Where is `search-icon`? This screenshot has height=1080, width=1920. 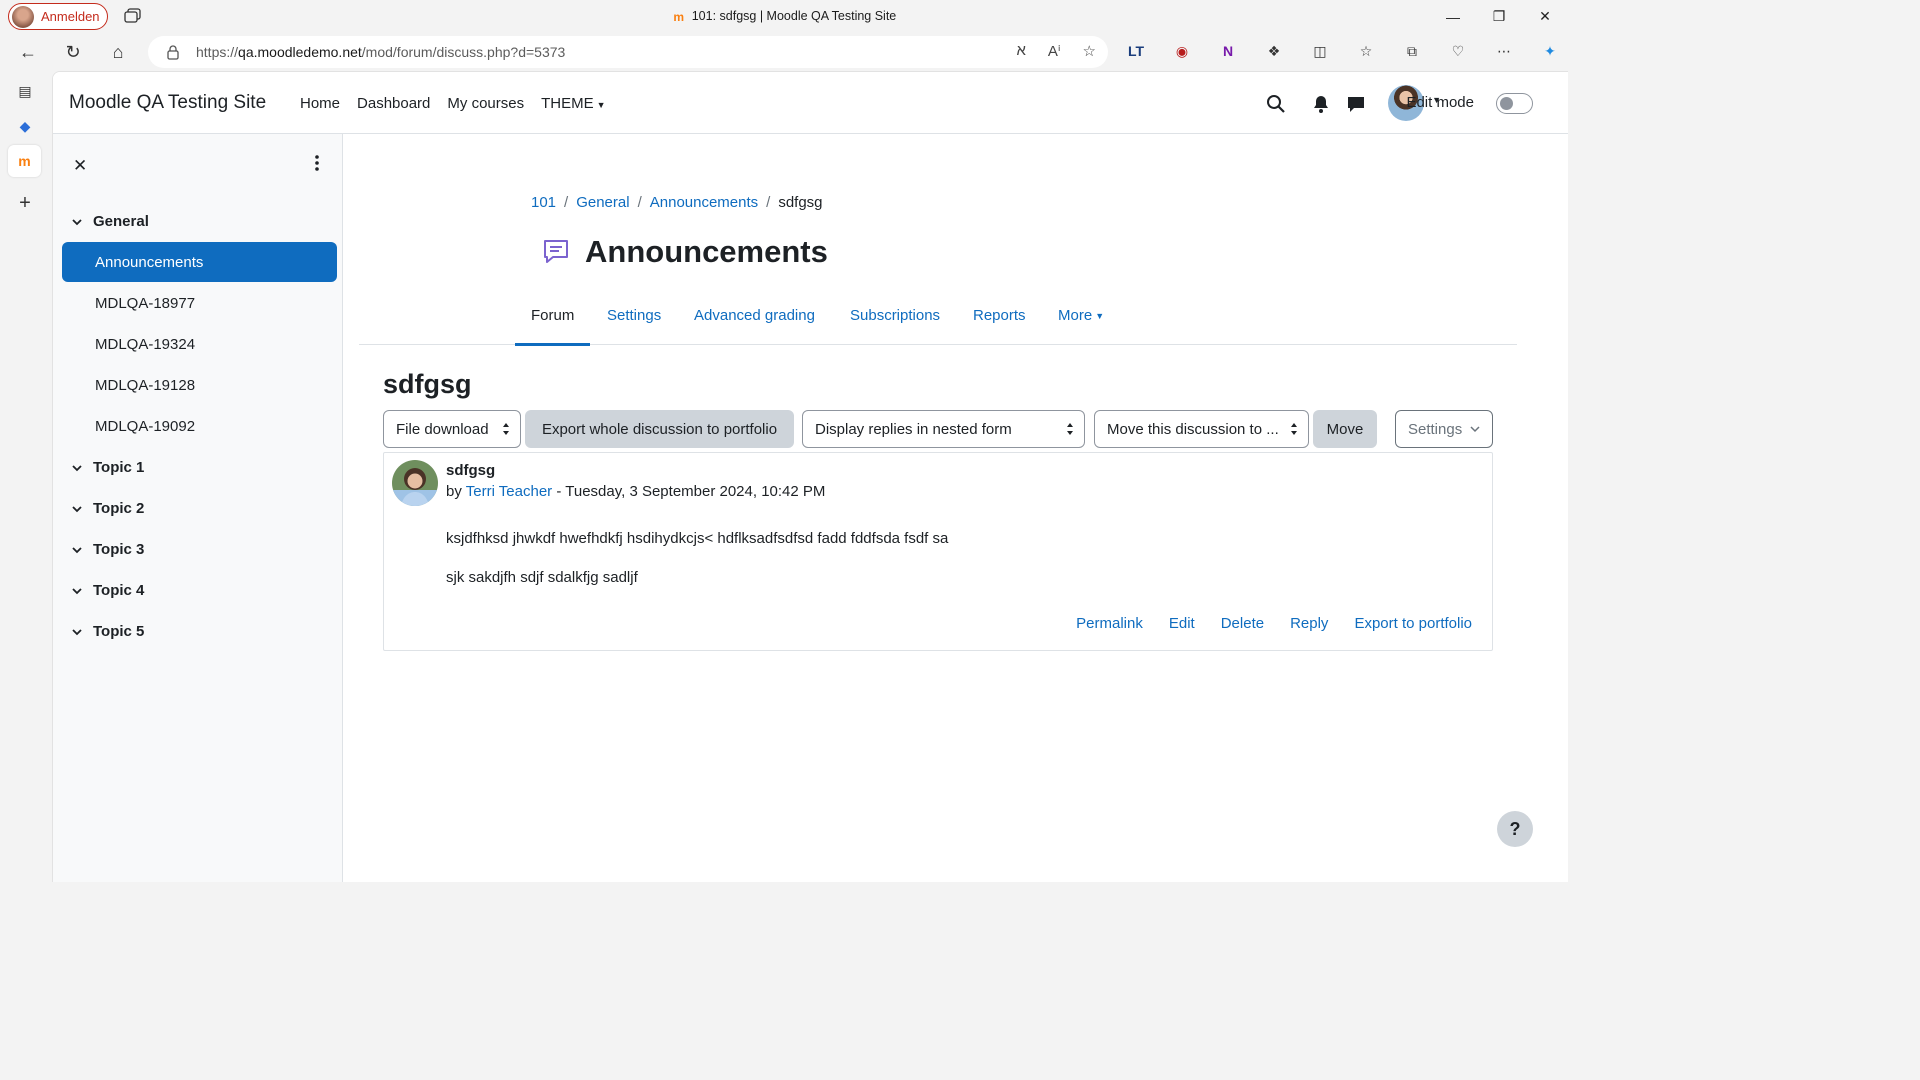
search-icon is located at coordinates (1276, 104).